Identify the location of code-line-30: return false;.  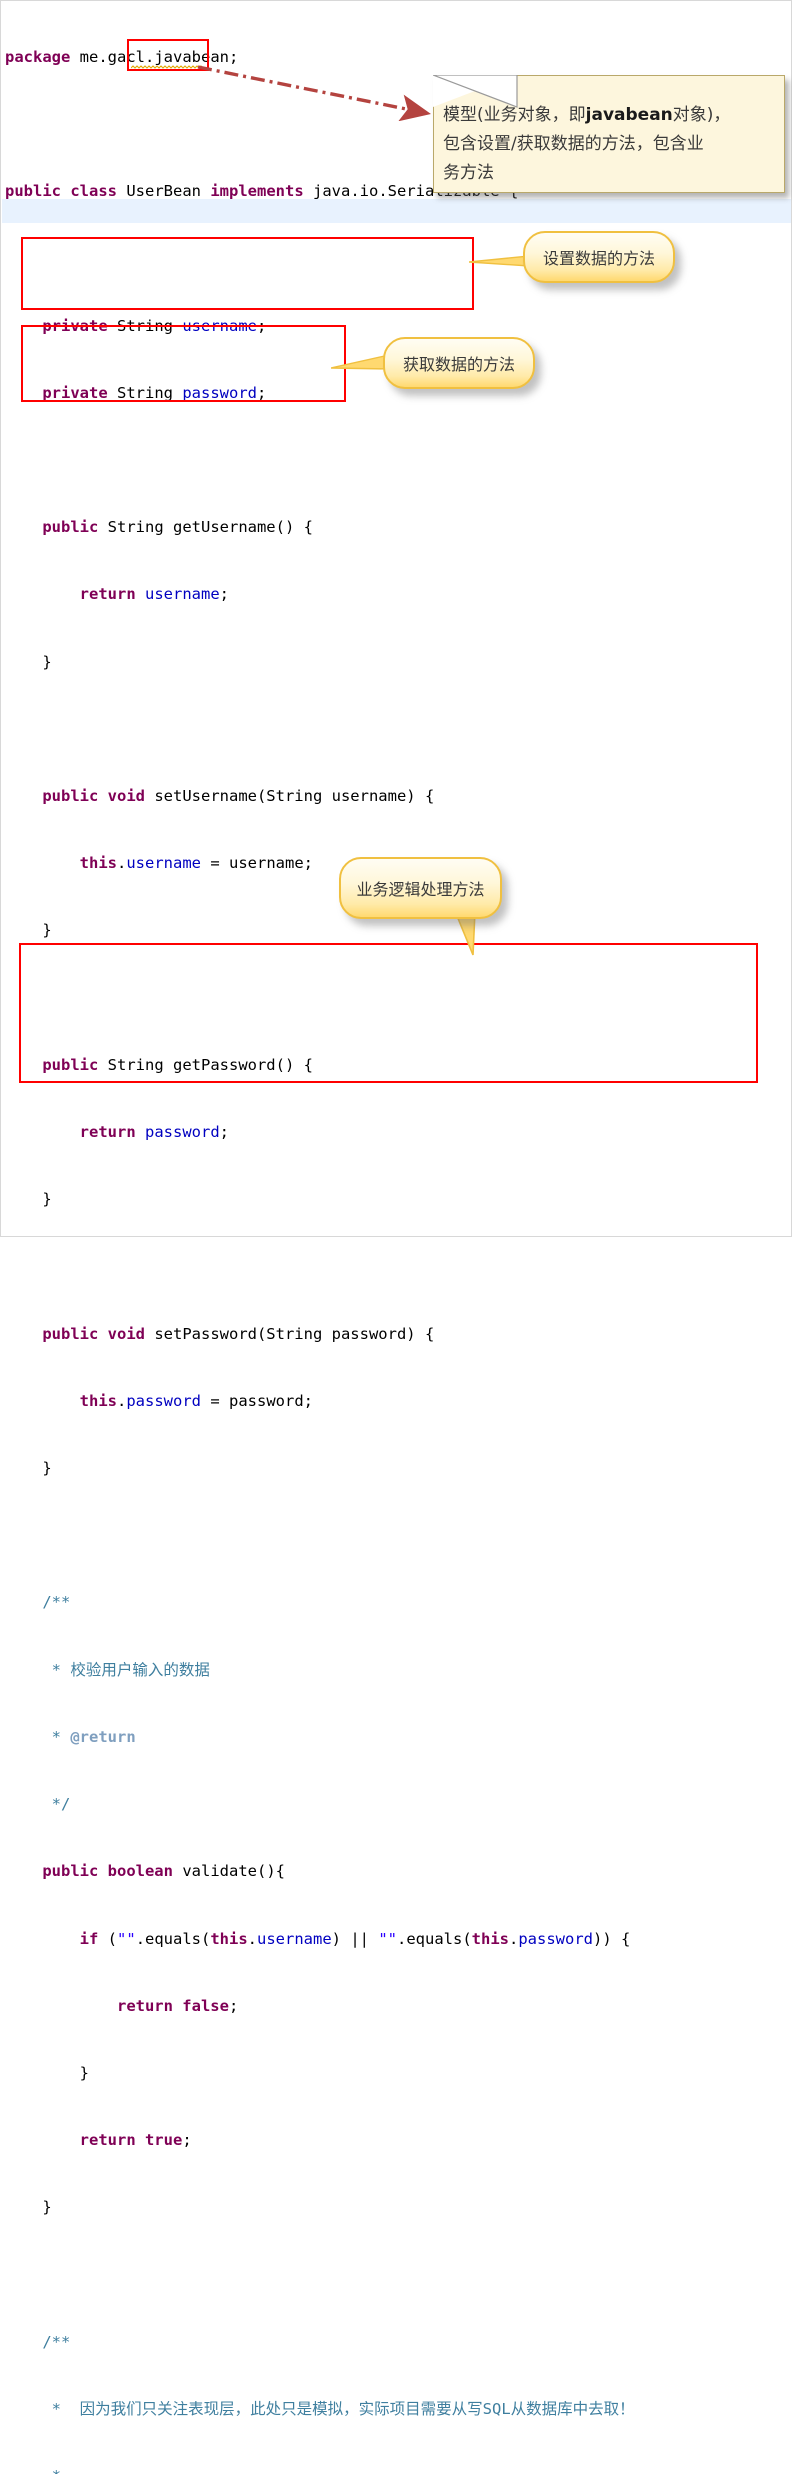
(177, 2005).